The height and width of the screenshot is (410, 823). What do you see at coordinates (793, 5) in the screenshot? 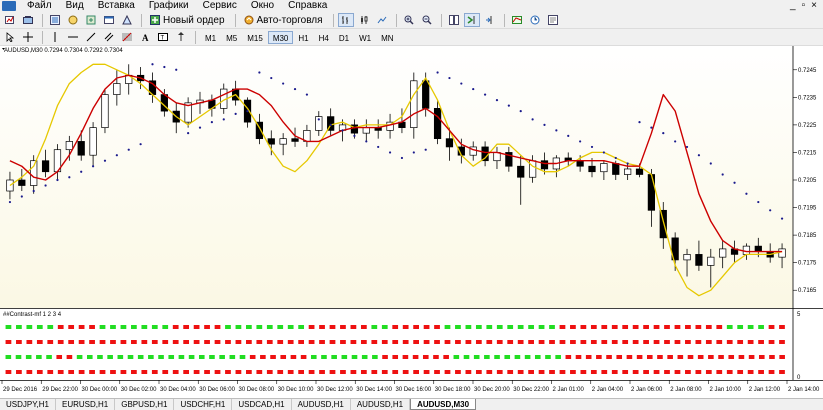
I see `minimize-button: _` at bounding box center [793, 5].